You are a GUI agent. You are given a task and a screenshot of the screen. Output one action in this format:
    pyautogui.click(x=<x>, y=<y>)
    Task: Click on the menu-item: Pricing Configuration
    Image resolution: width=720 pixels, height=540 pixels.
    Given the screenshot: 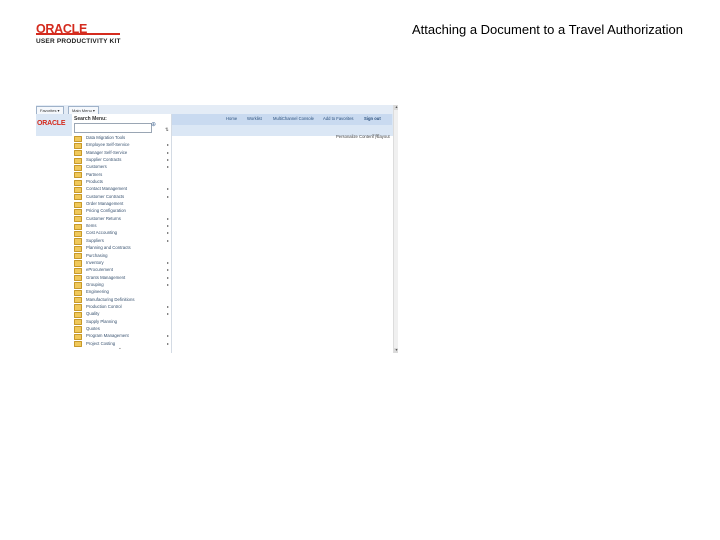 What is the action you would take?
    pyautogui.click(x=121, y=211)
    